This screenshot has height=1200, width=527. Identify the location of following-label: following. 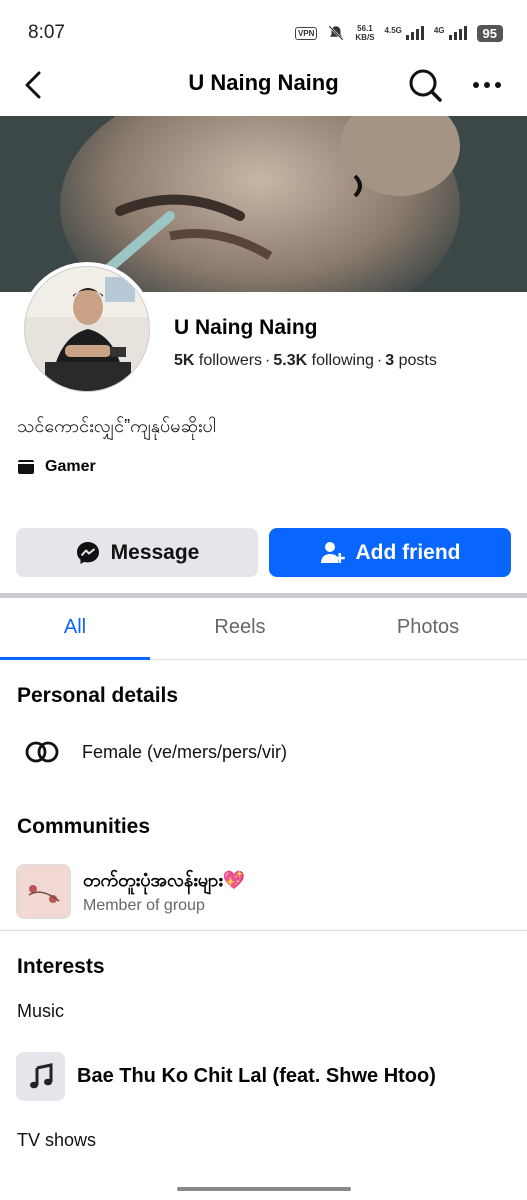
(342, 360).